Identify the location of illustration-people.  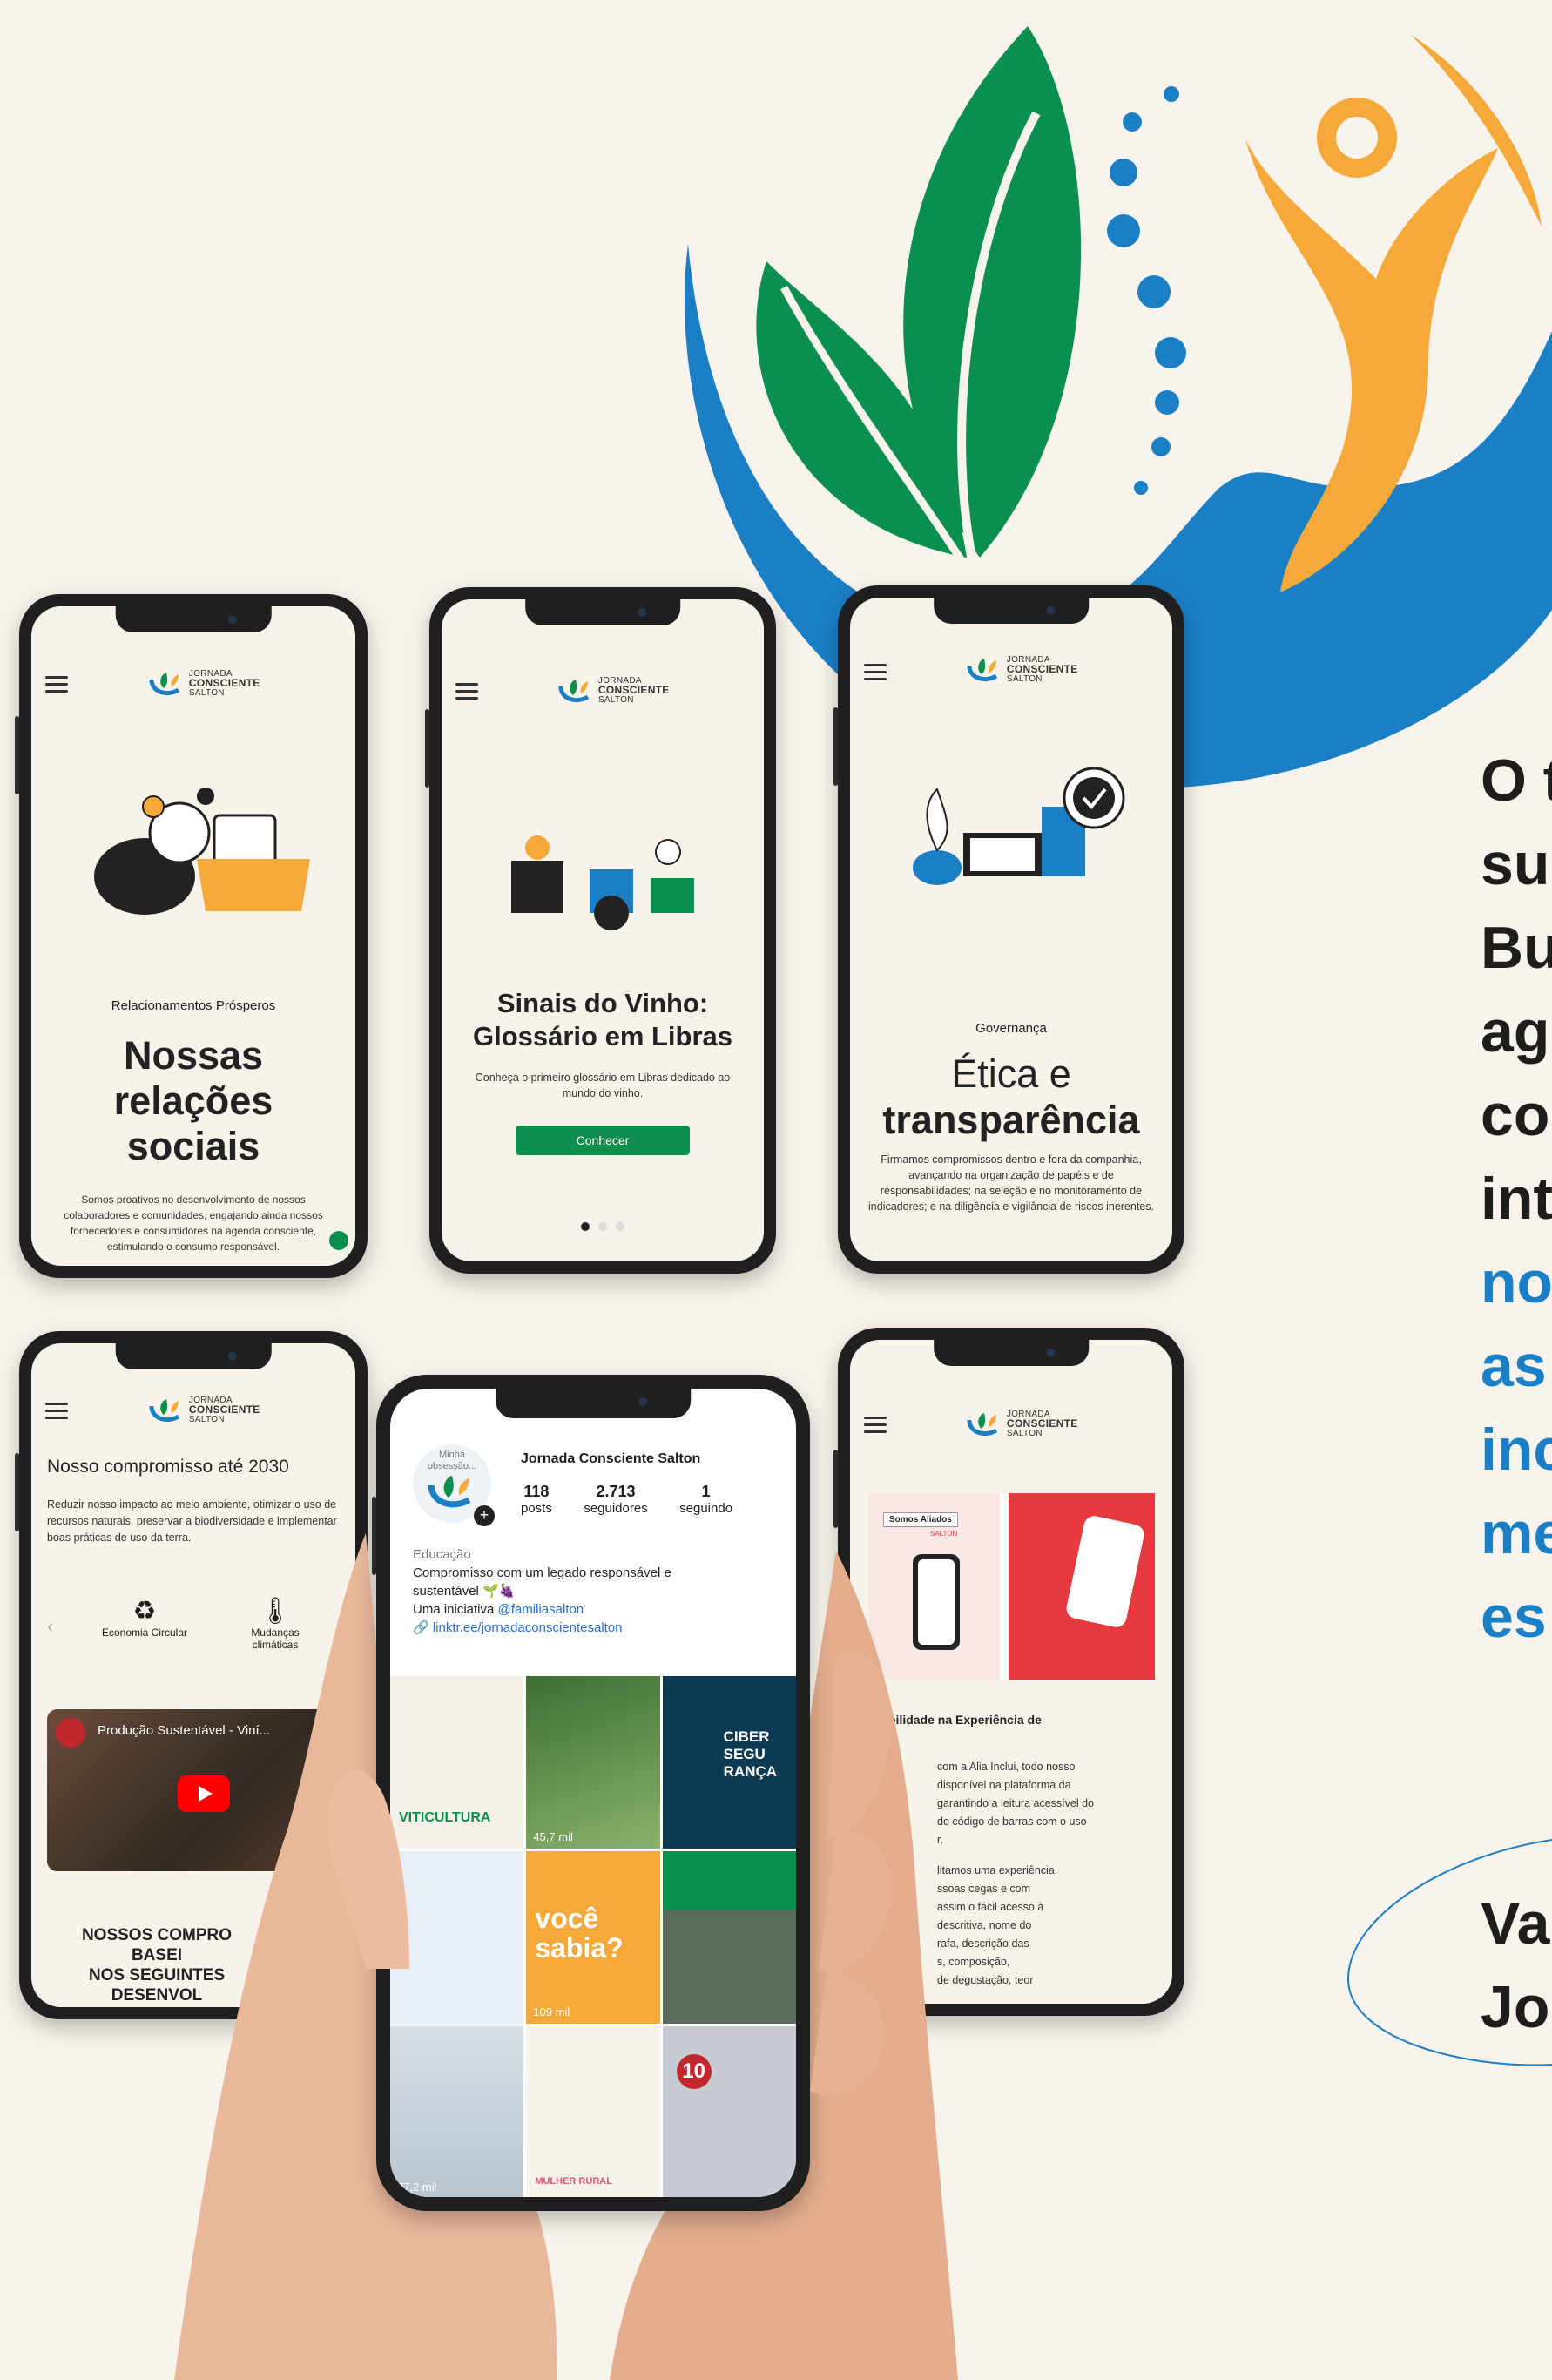
(202, 851).